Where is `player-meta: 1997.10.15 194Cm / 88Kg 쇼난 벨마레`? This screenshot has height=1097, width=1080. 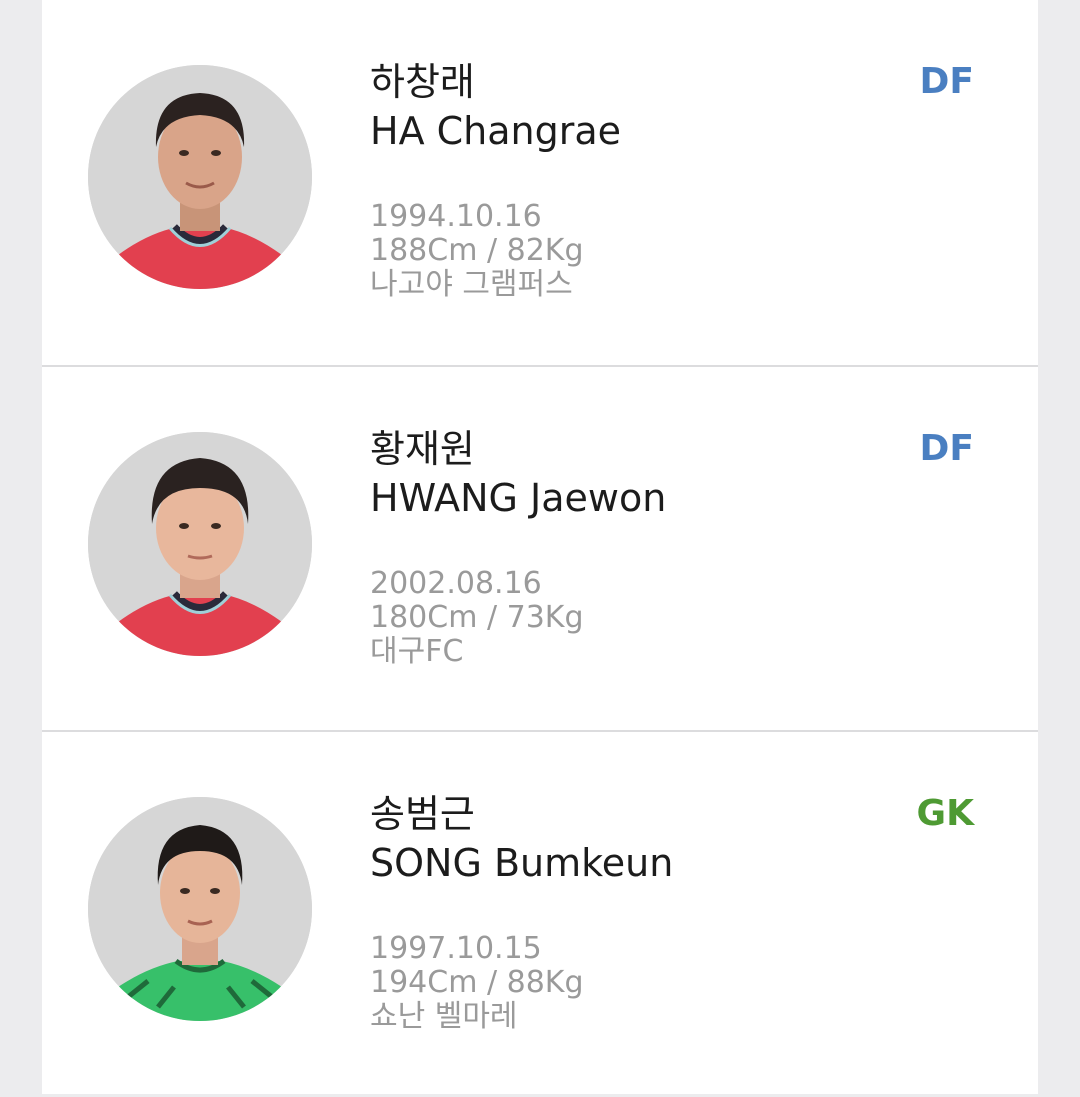
player-meta: 1997.10.15 194Cm / 88Kg 쇼난 벨마레 is located at coordinates (521, 983).